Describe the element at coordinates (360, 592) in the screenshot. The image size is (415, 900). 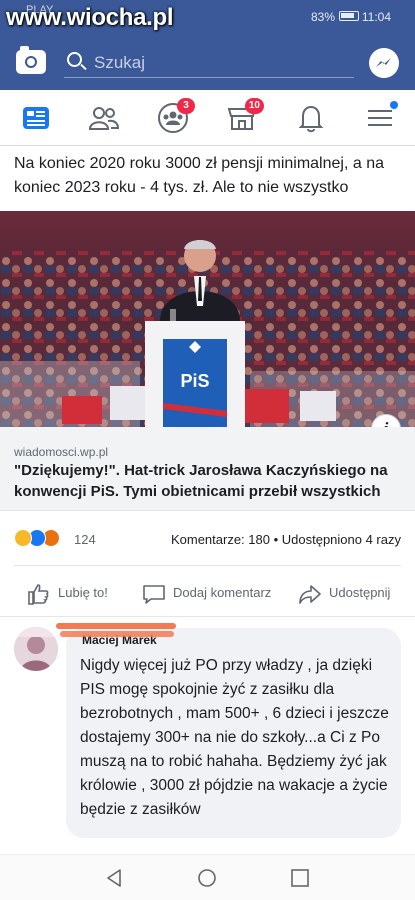
I see `share-label: Udostępnij` at that location.